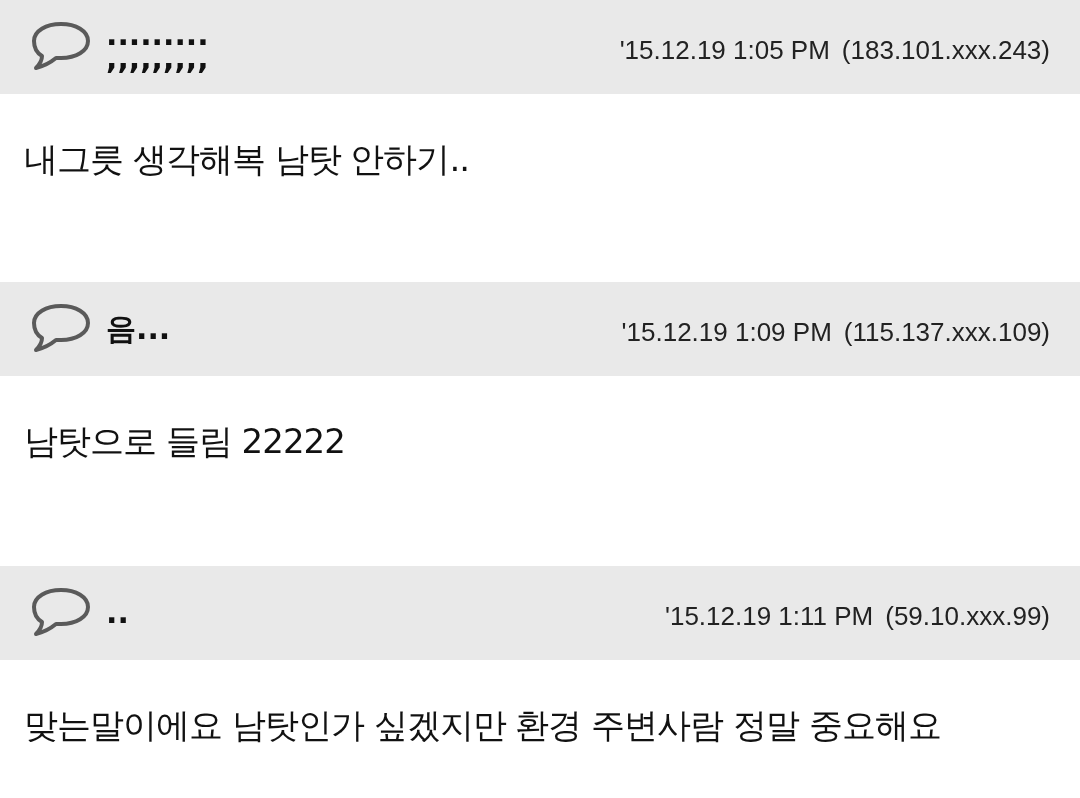 This screenshot has width=1080, height=798. Describe the element at coordinates (185, 441) in the screenshot. I see `comment-text: 남탓으로 들림 22222` at that location.